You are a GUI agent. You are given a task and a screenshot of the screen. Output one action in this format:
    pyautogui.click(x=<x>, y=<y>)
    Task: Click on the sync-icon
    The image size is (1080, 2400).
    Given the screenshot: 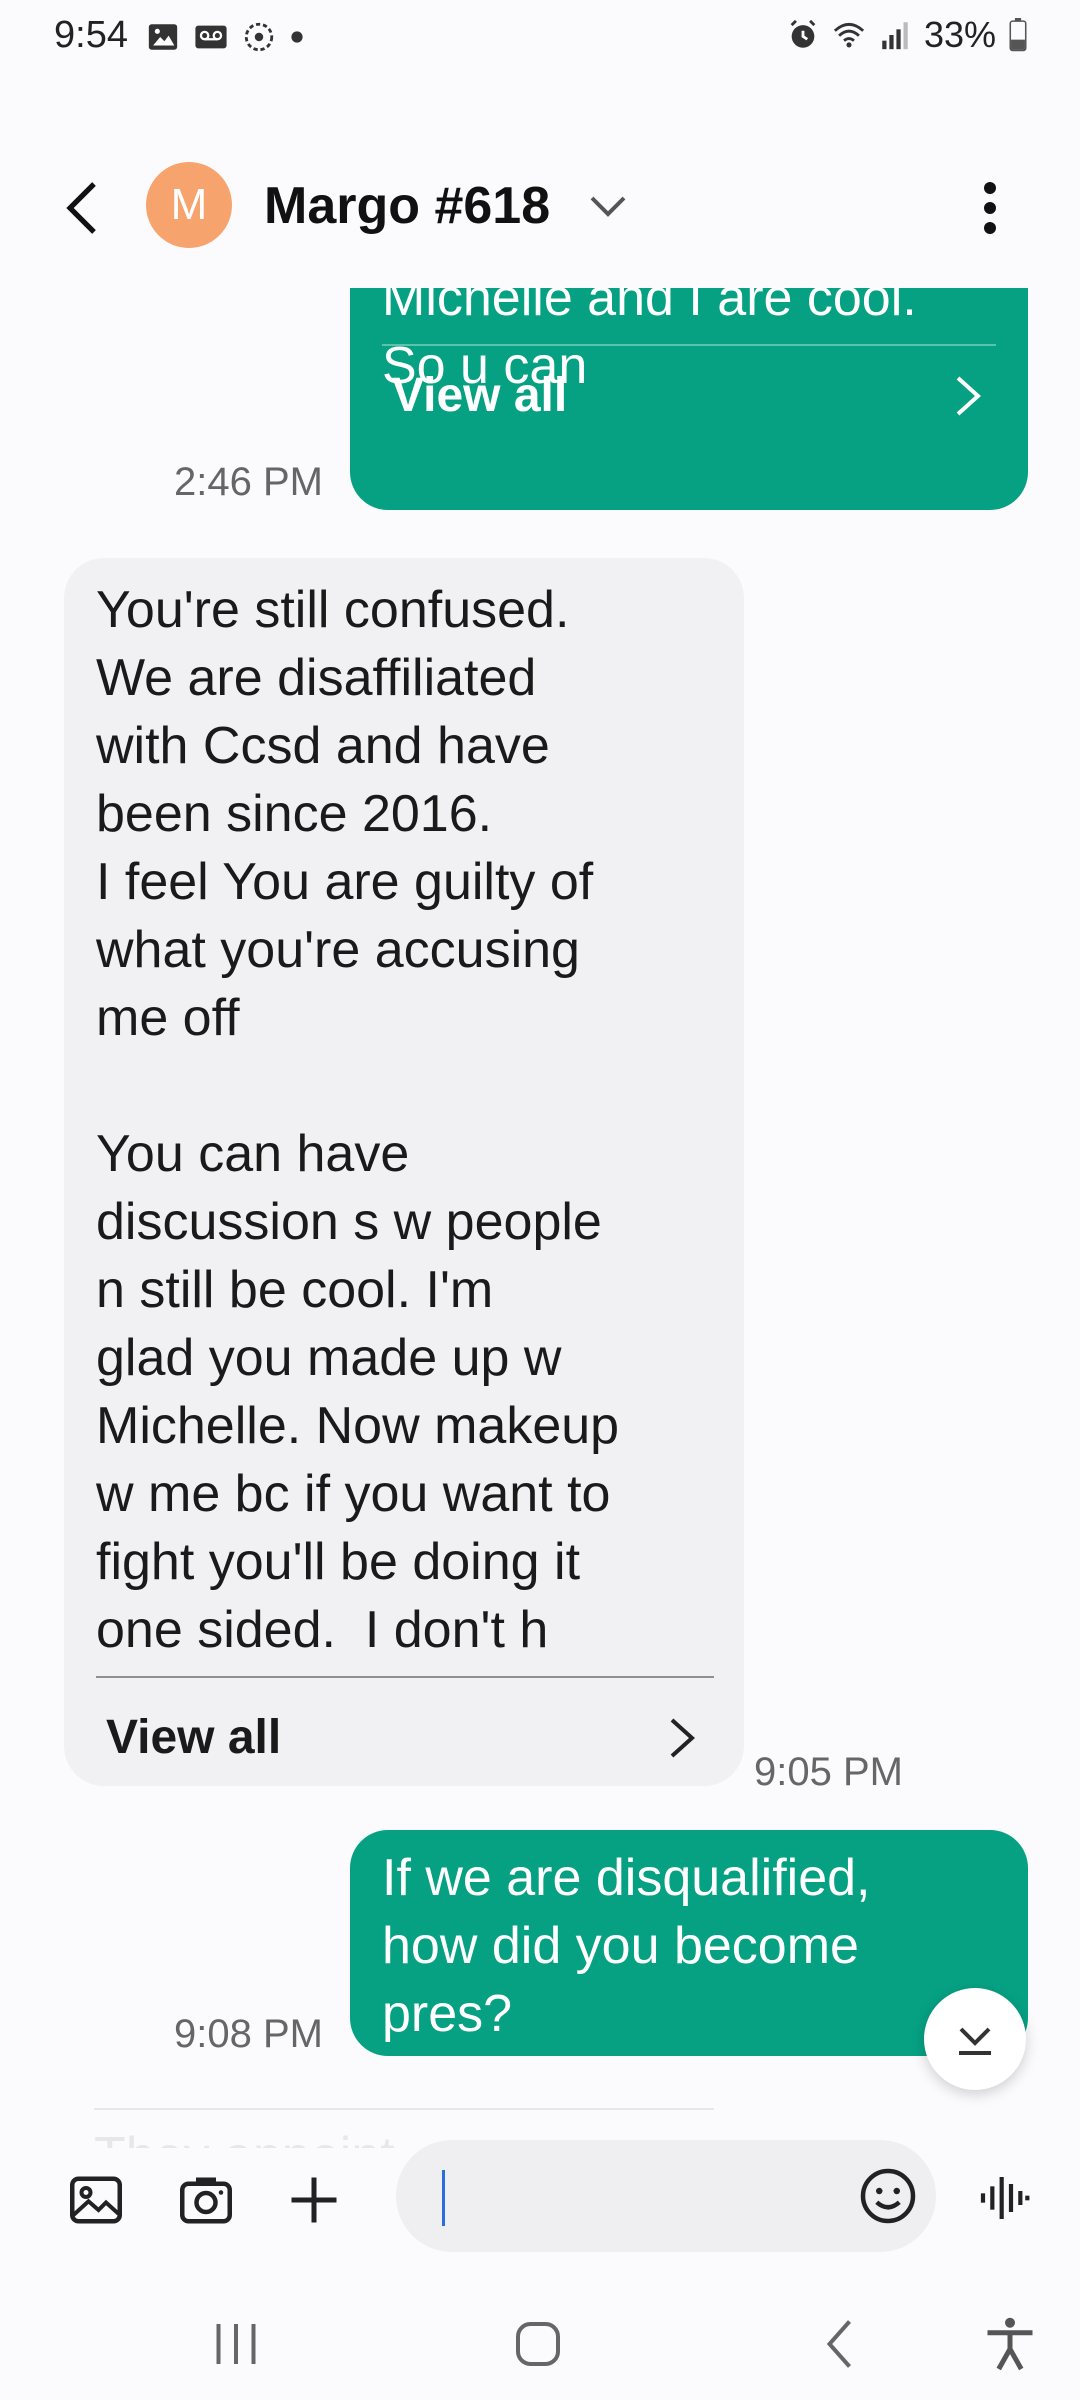 What is the action you would take?
    pyautogui.click(x=259, y=37)
    